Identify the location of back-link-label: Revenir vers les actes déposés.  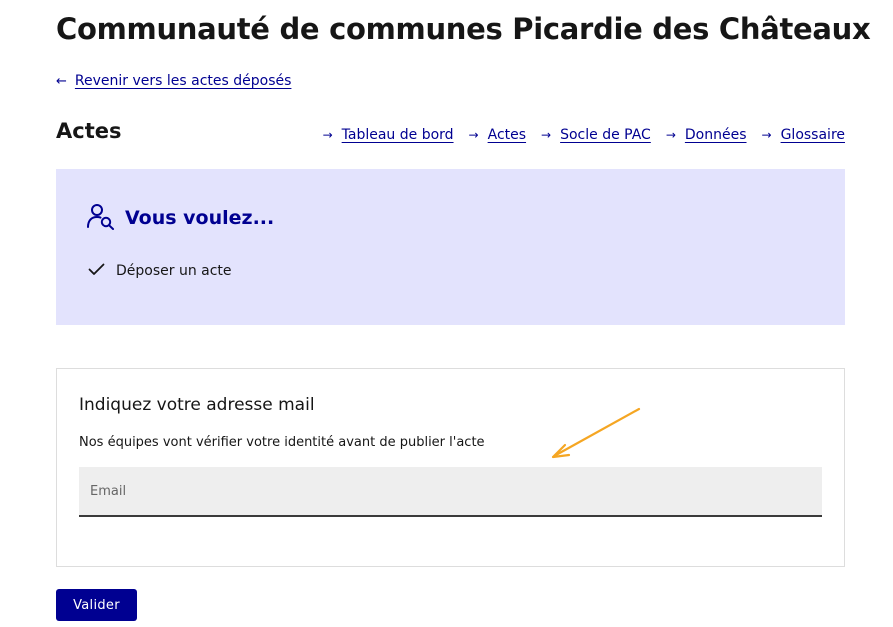
(183, 81).